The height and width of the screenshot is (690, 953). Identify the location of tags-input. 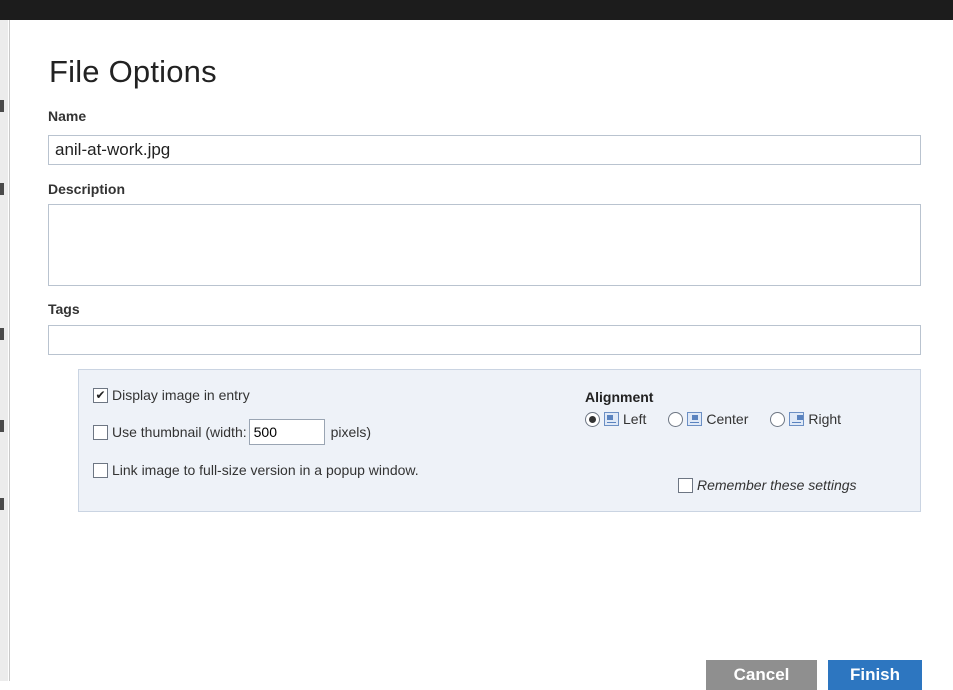
(484, 340).